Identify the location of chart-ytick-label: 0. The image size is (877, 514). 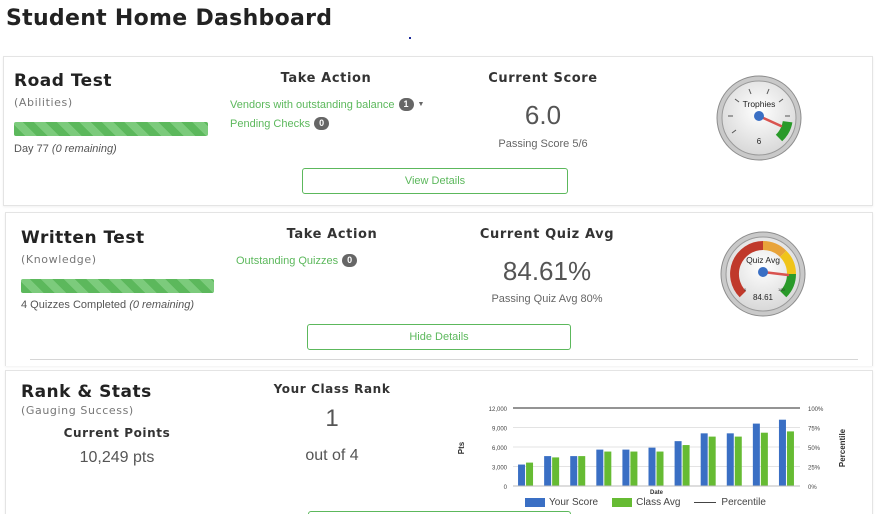
(506, 488).